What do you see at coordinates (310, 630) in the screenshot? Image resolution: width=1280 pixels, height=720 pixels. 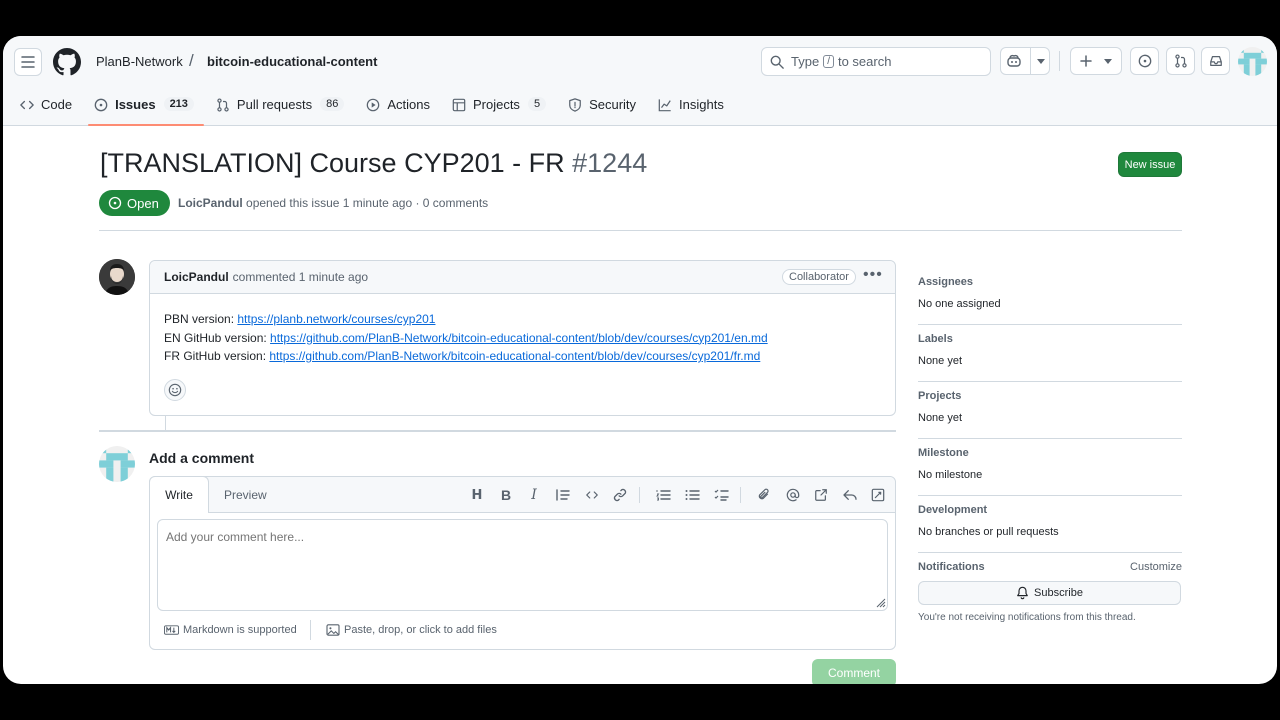 I see `footer-divider` at bounding box center [310, 630].